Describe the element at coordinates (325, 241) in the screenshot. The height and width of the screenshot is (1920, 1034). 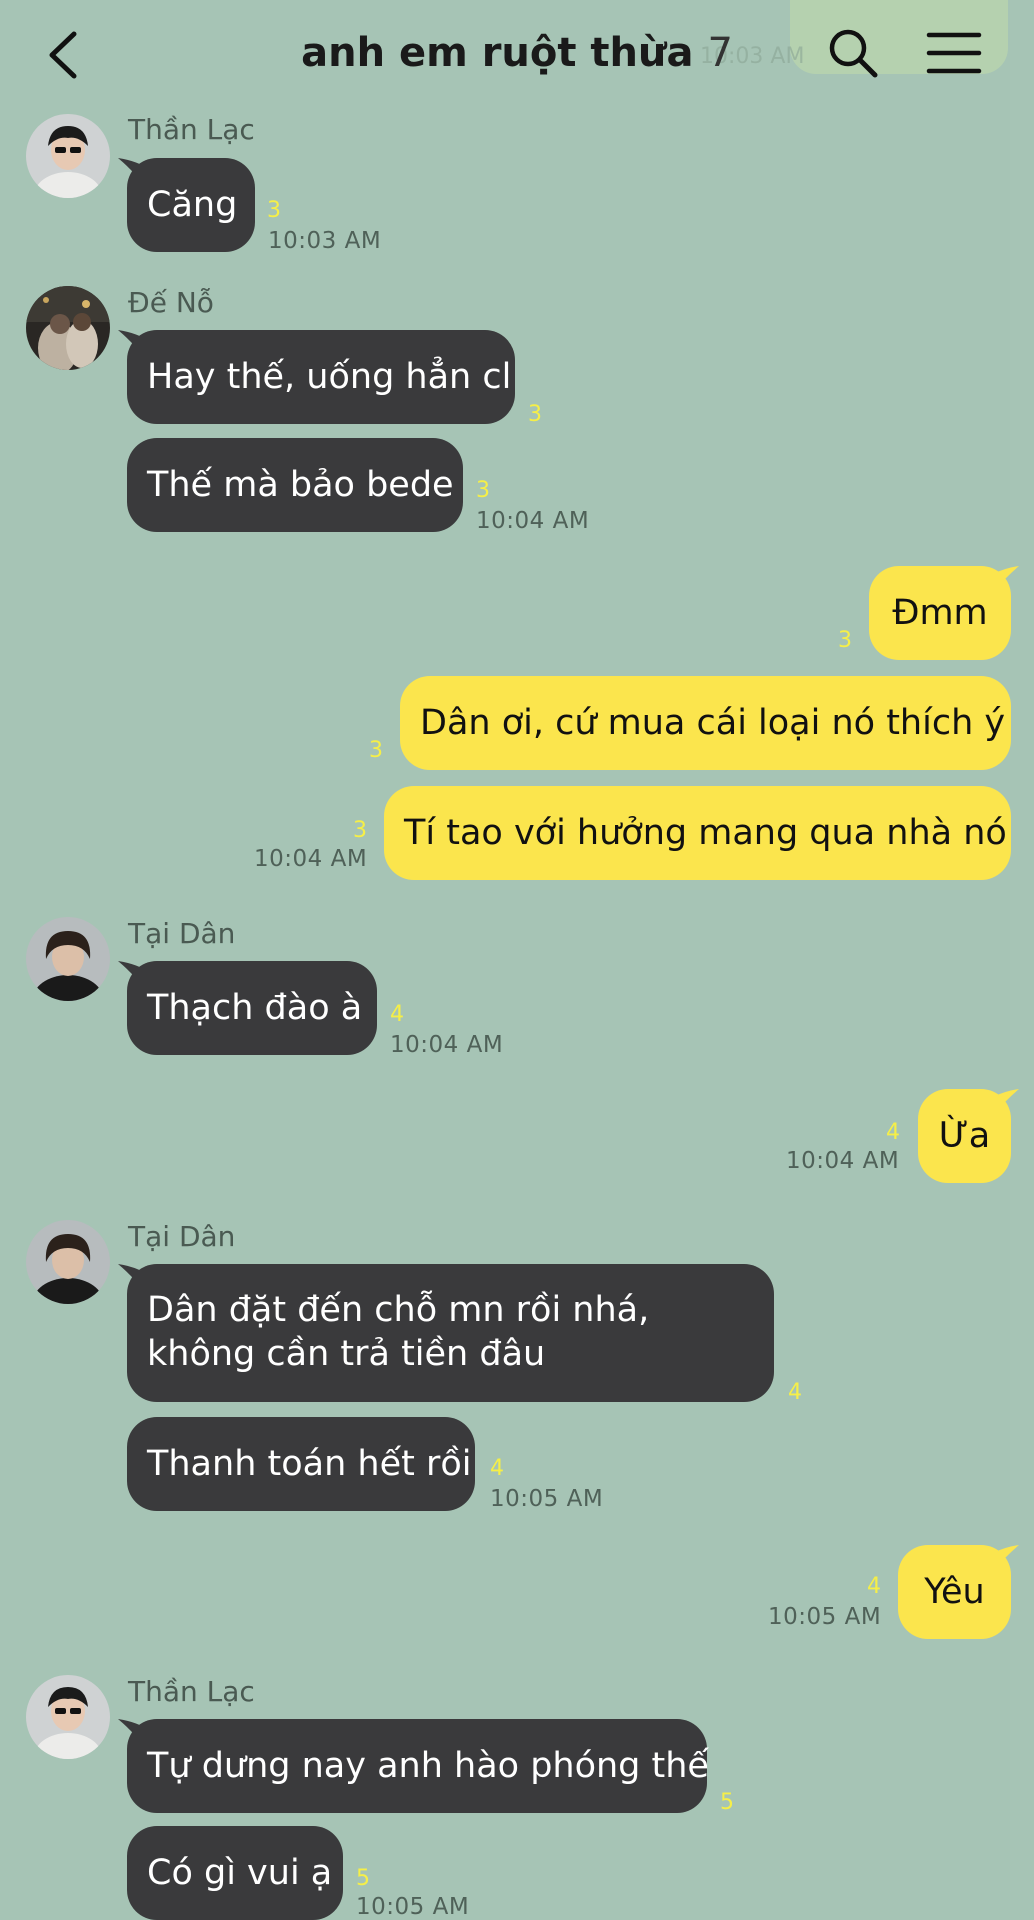
I see `message-time: 10:03 AM` at that location.